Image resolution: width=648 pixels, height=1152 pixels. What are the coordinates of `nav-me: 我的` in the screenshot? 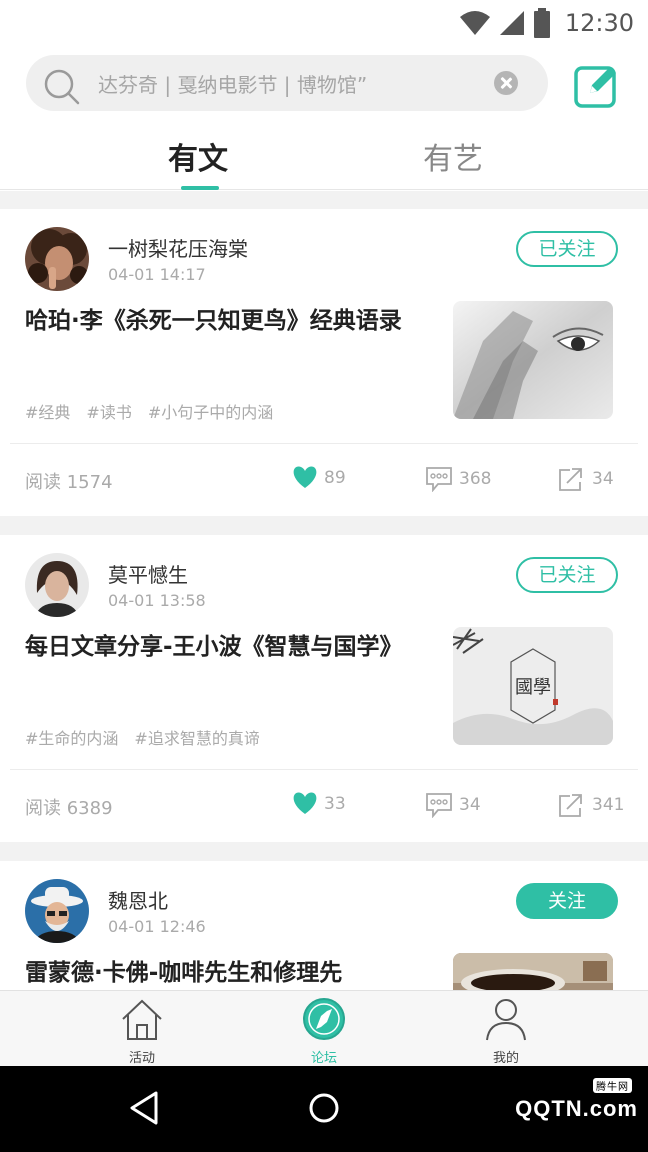 It's located at (506, 1031).